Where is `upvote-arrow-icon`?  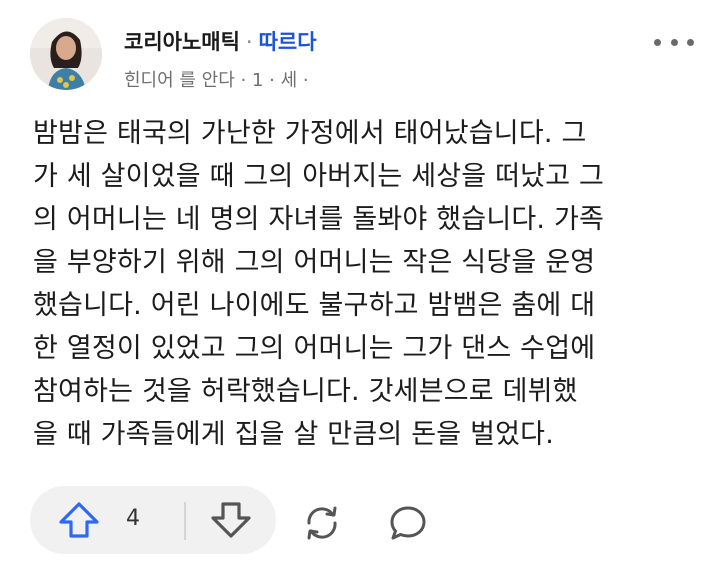
upvote-arrow-icon is located at coordinates (79, 520).